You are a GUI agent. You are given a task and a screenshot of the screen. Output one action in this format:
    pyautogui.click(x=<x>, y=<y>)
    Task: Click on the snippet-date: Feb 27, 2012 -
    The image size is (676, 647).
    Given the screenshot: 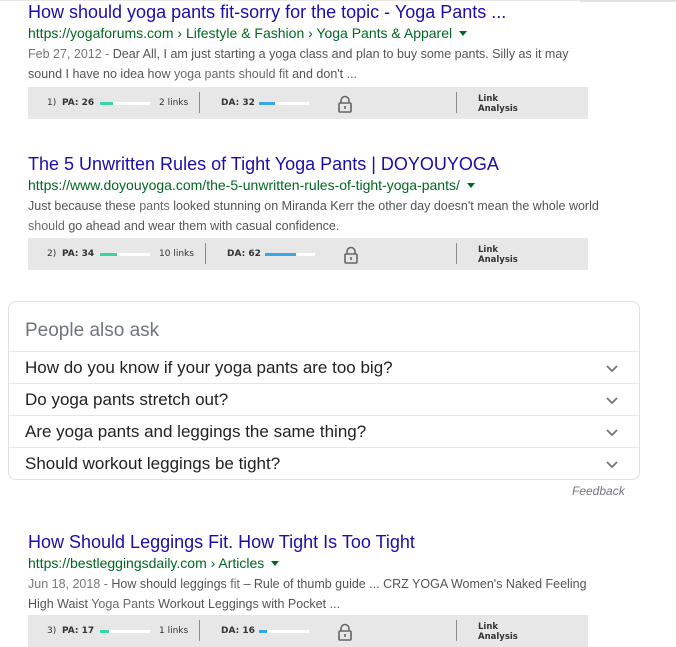 What is the action you would take?
    pyautogui.click(x=70, y=54)
    